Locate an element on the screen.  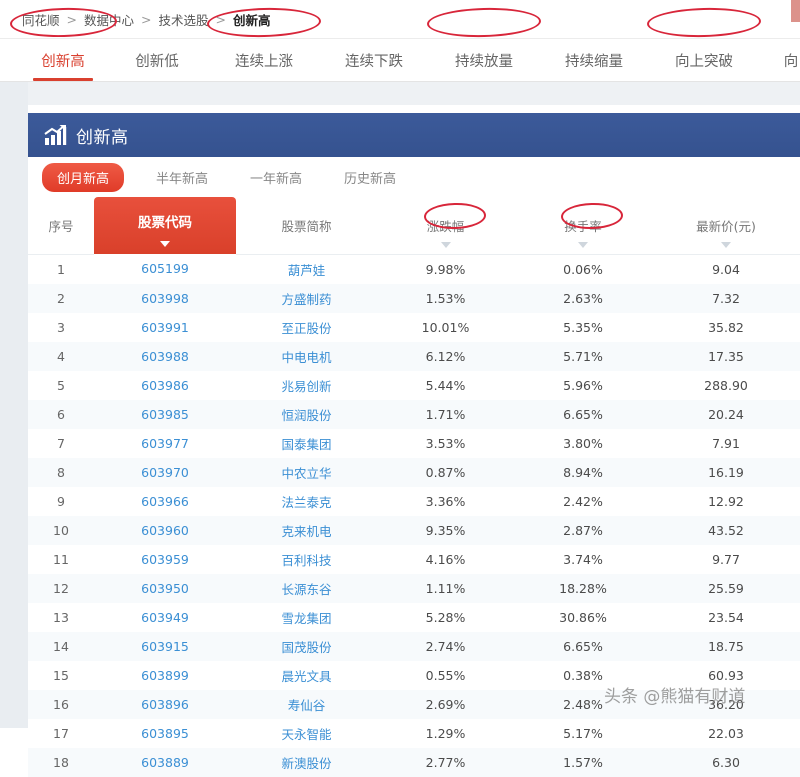
stock-name-link: 法兰泰克 is located at coordinates (306, 501).